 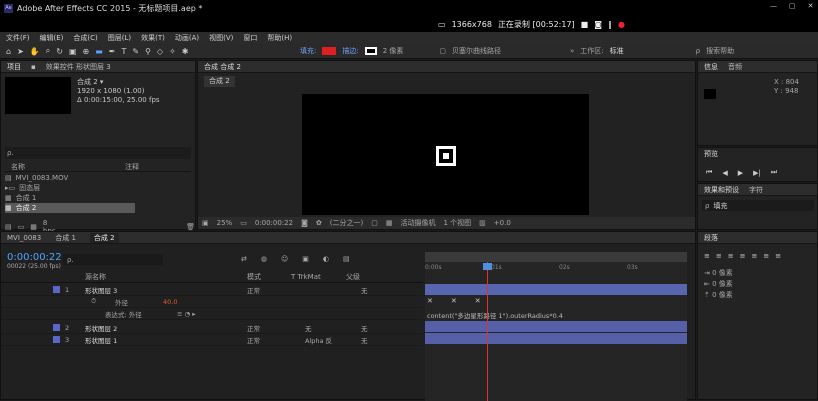 I want to click on table-row: ⏱ 外径 40.0, so click(x=212, y=302).